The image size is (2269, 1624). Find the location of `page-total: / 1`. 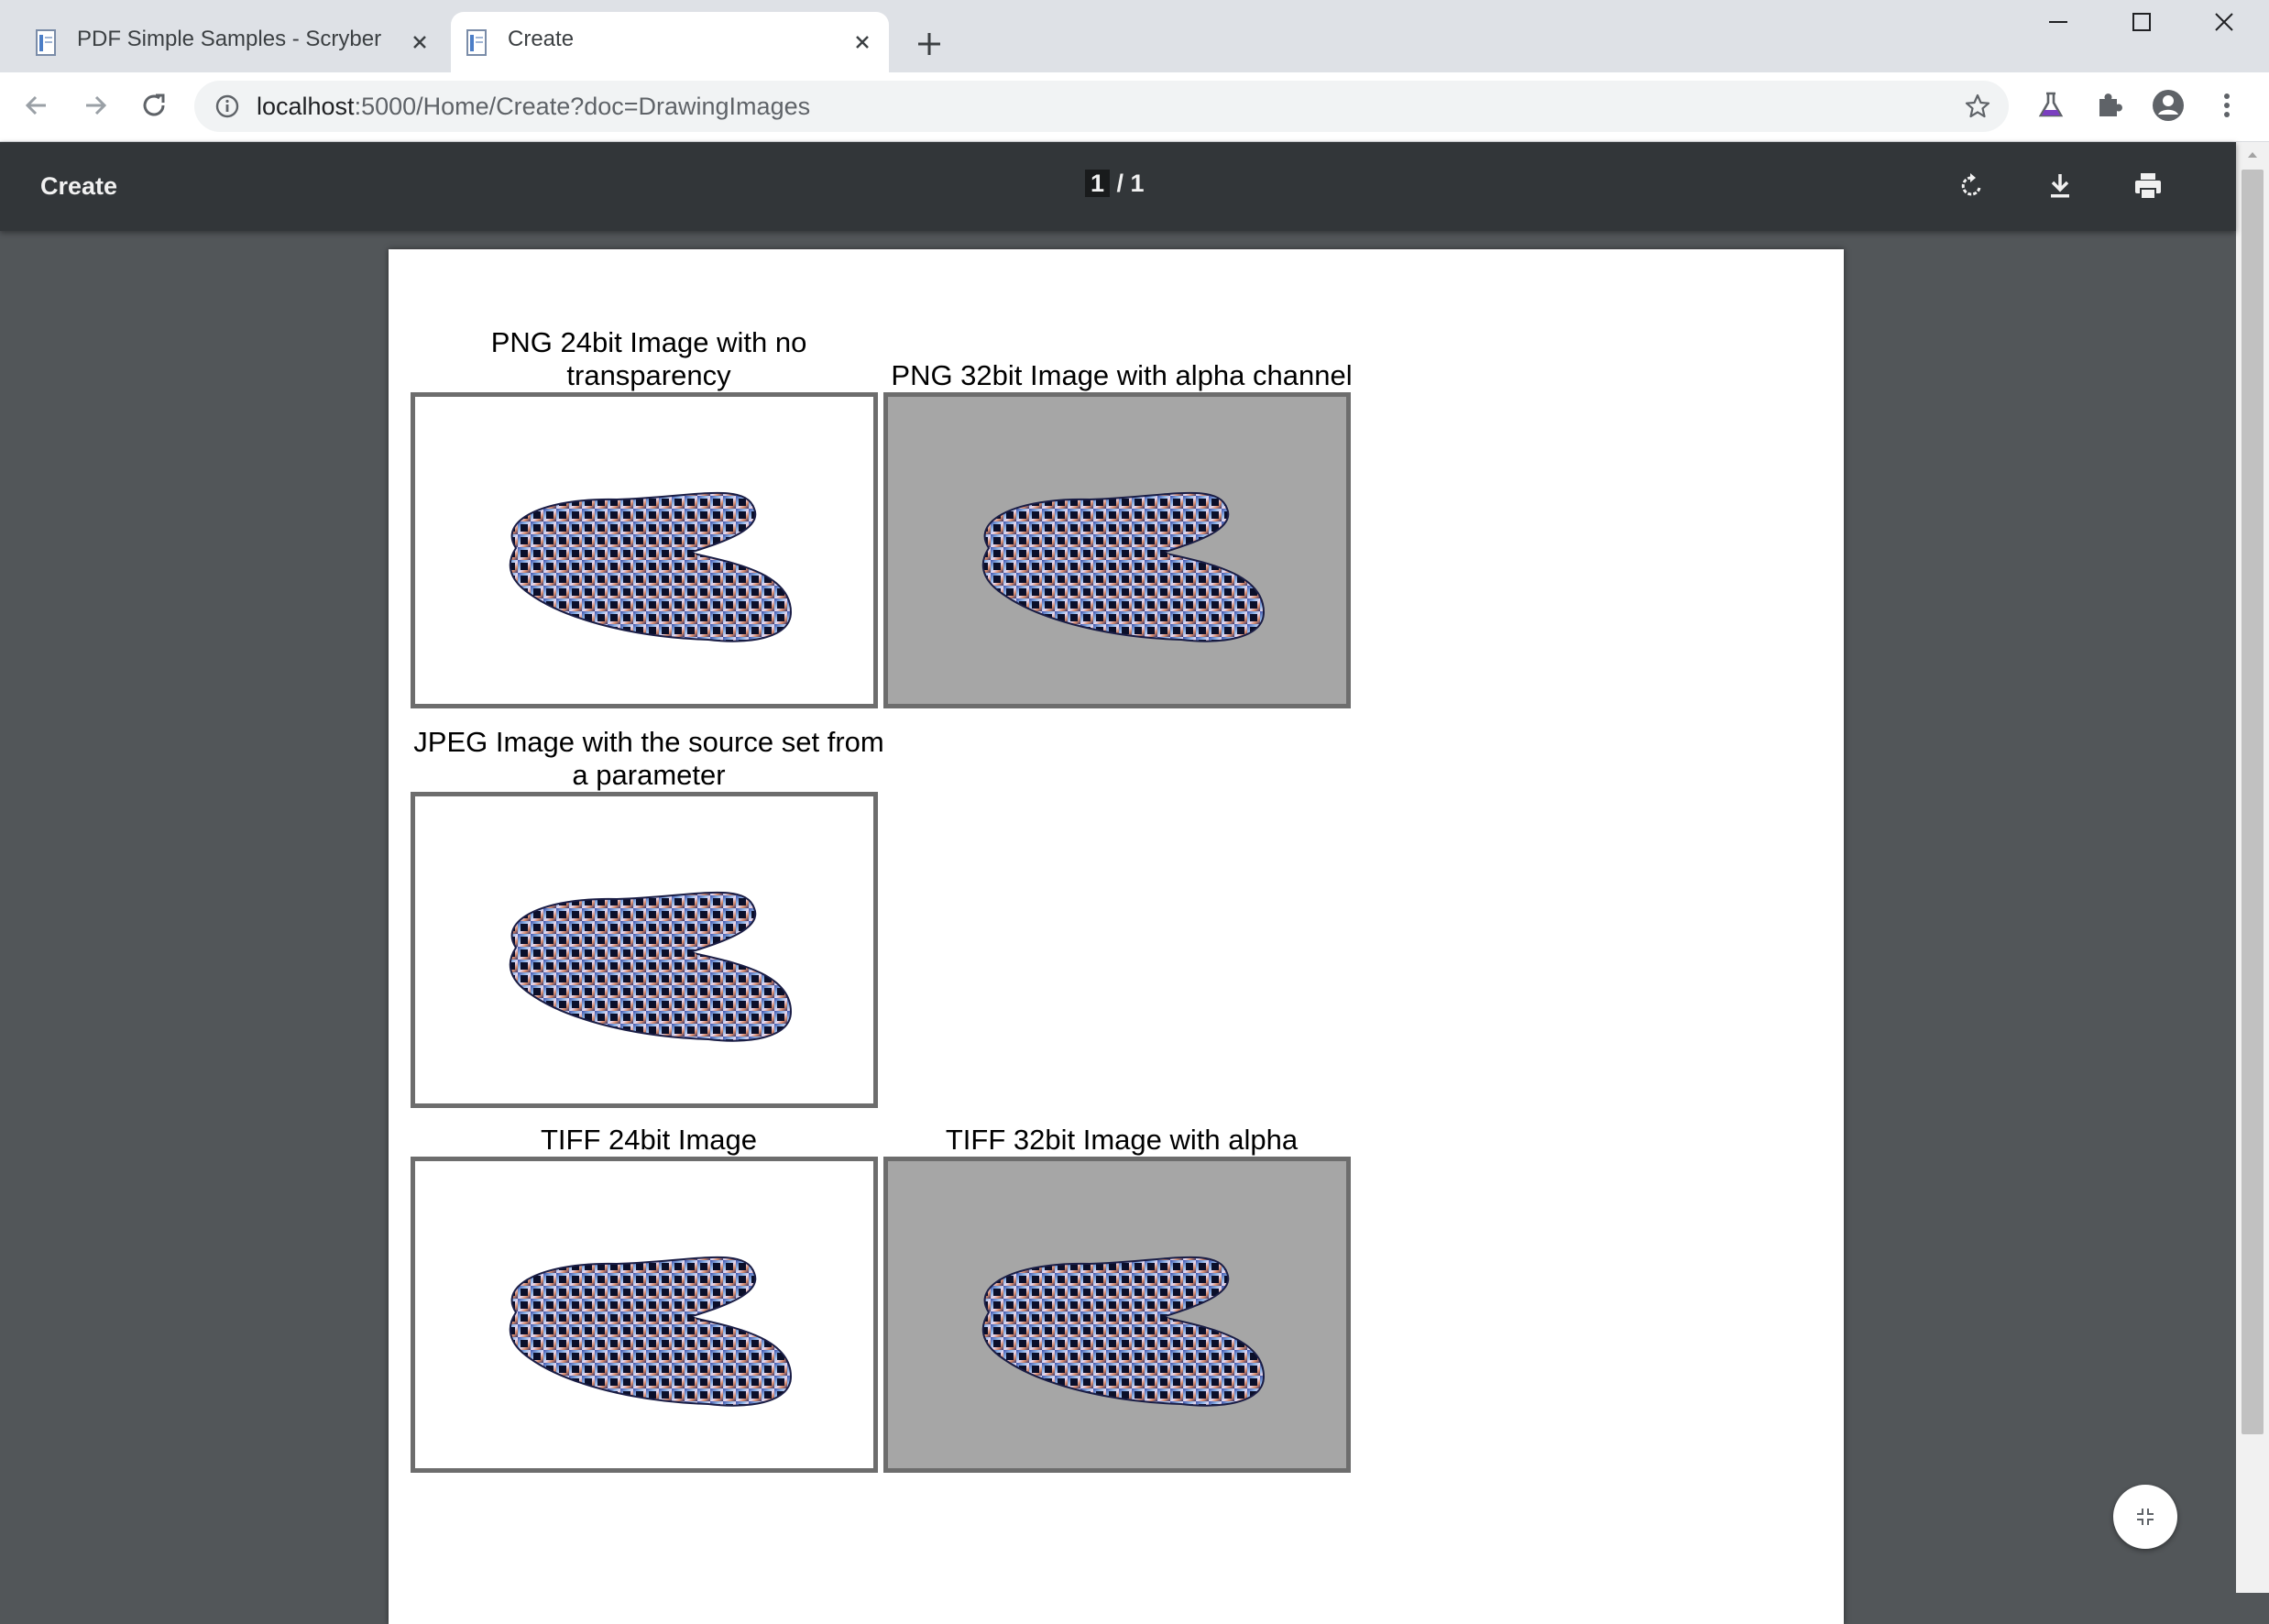

page-total: / 1 is located at coordinates (1128, 183).